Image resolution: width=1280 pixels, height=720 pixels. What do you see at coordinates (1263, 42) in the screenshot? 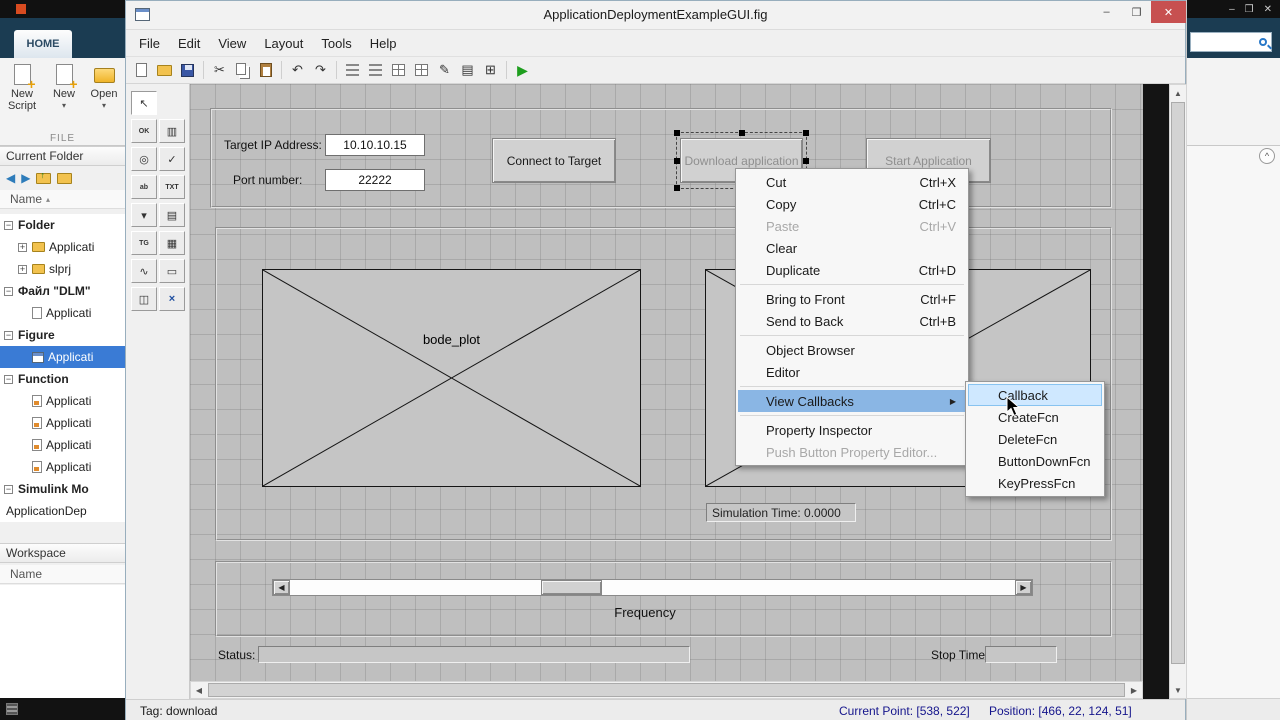
I see `search-icon` at bounding box center [1263, 42].